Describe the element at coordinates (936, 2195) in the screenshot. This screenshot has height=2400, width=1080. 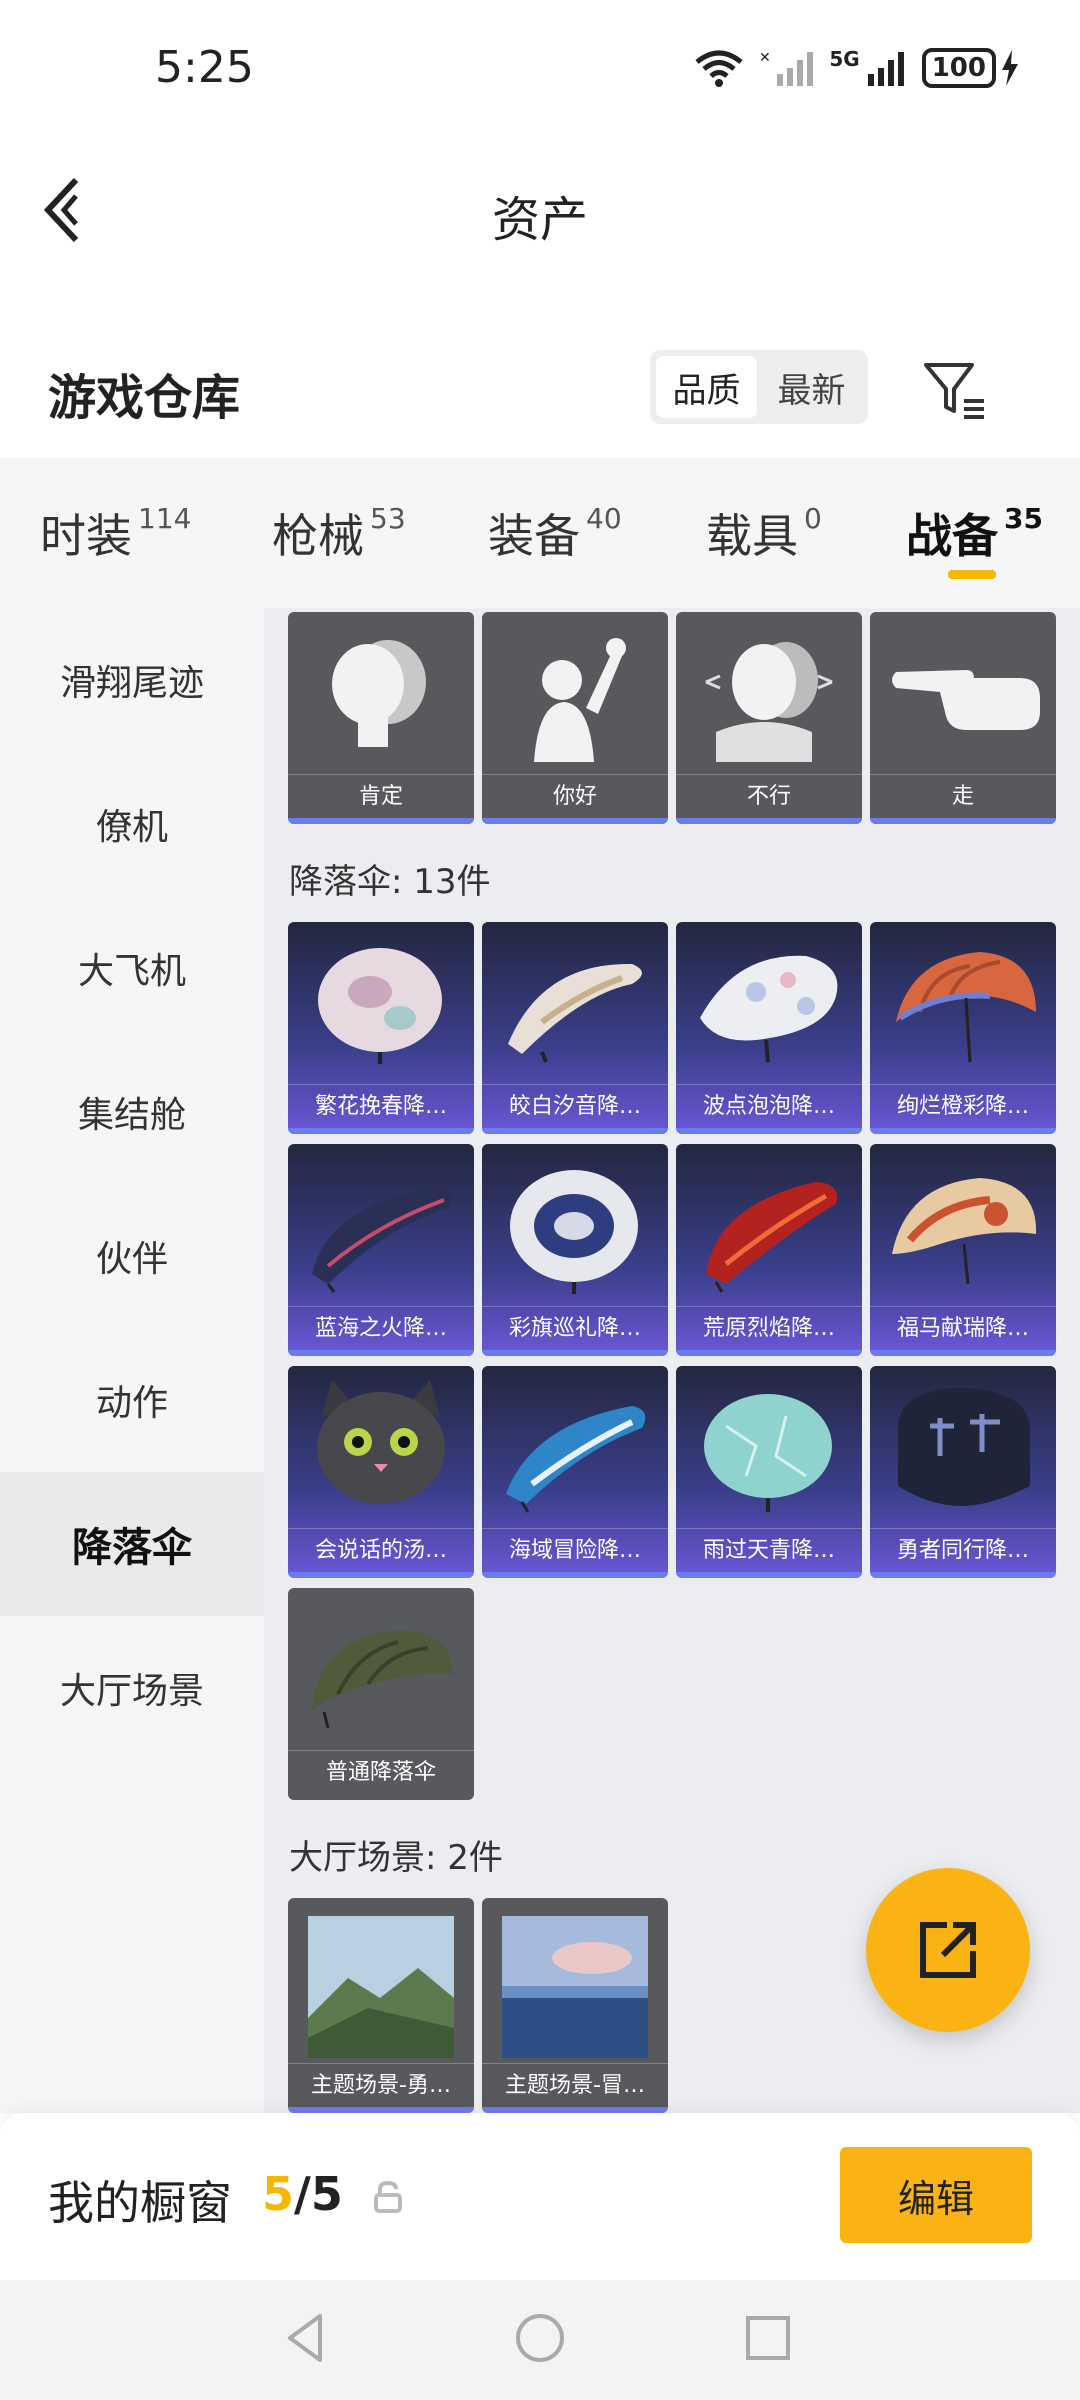
I see `edit-button: 编辑` at that location.